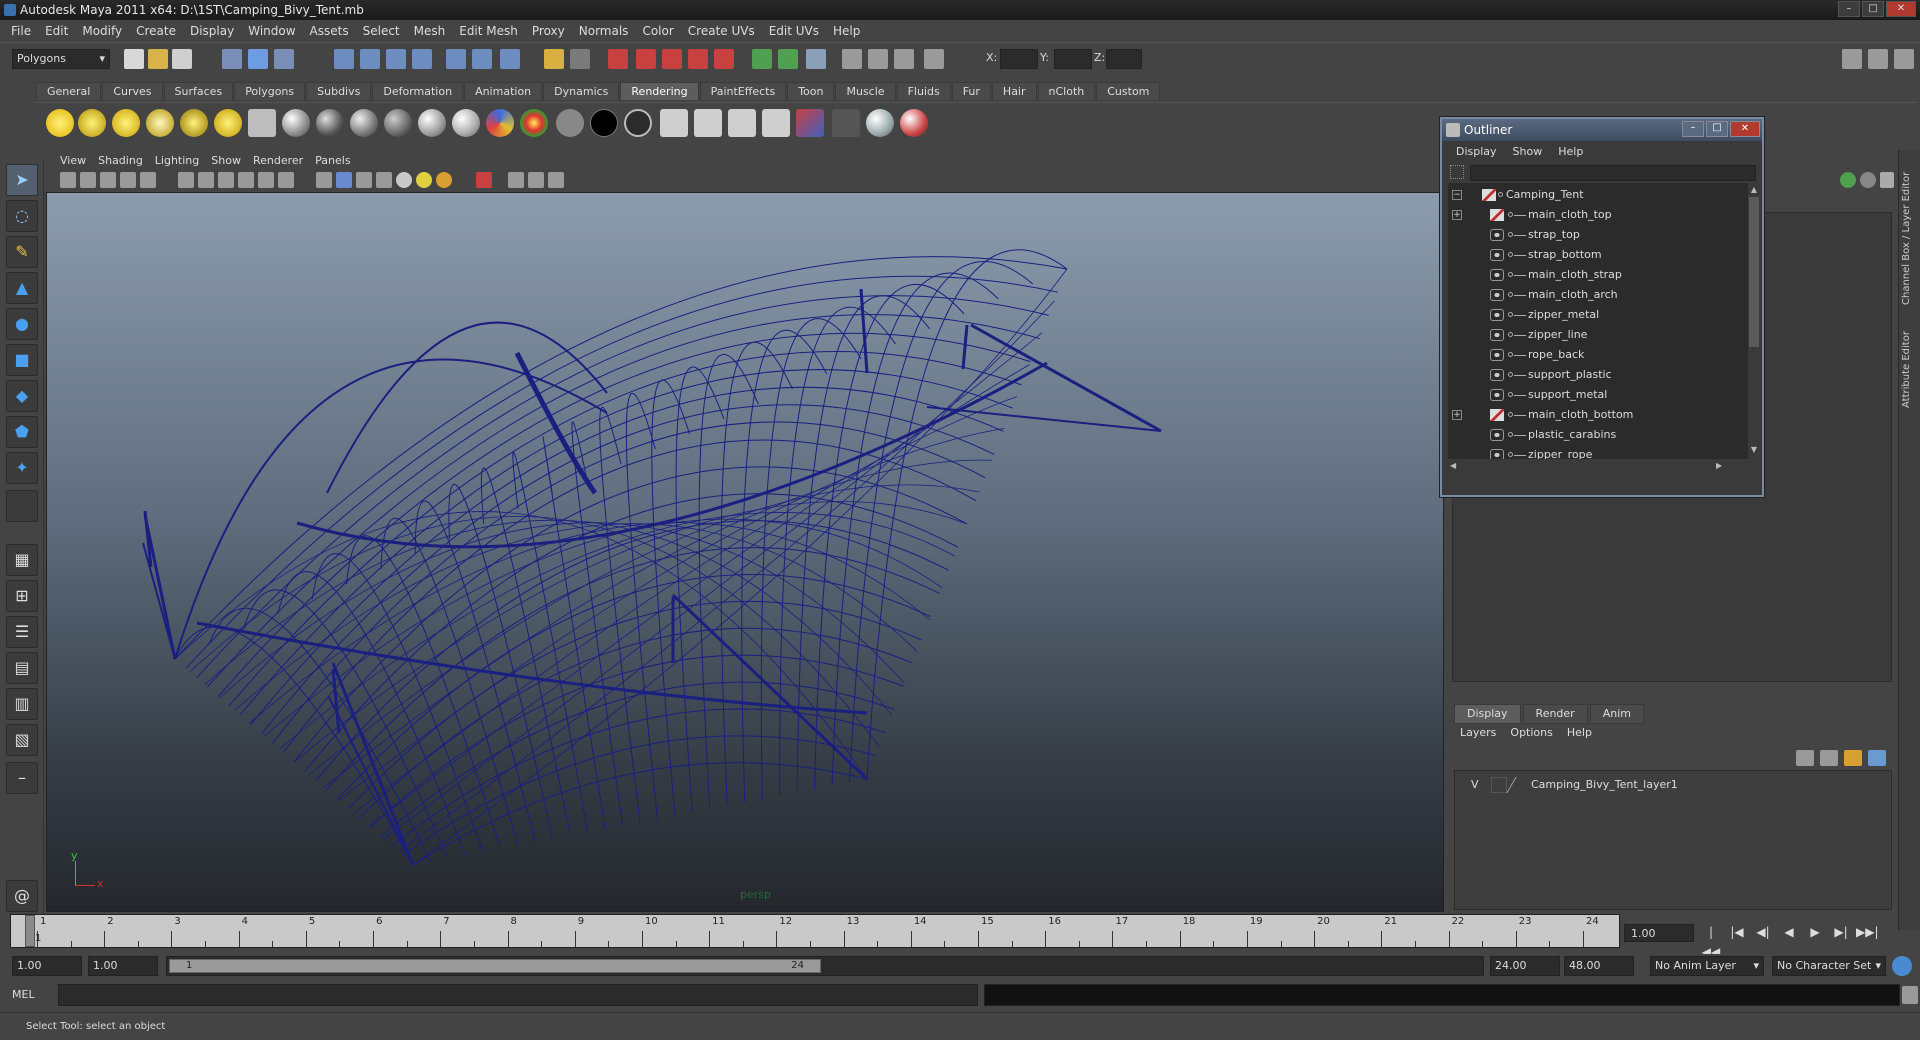  I want to click on ipr-render-icon, so click(646, 59).